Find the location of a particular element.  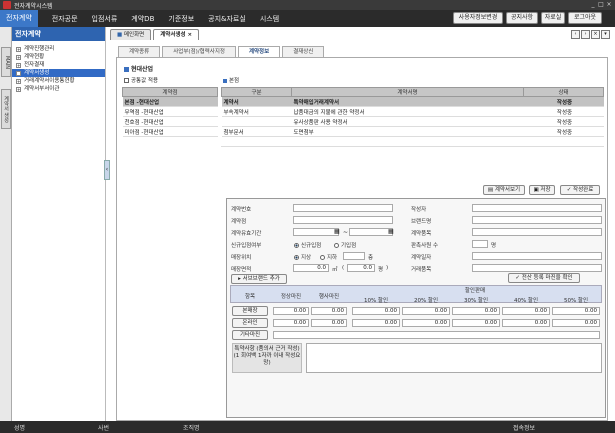

item-input is located at coordinates (537, 232).